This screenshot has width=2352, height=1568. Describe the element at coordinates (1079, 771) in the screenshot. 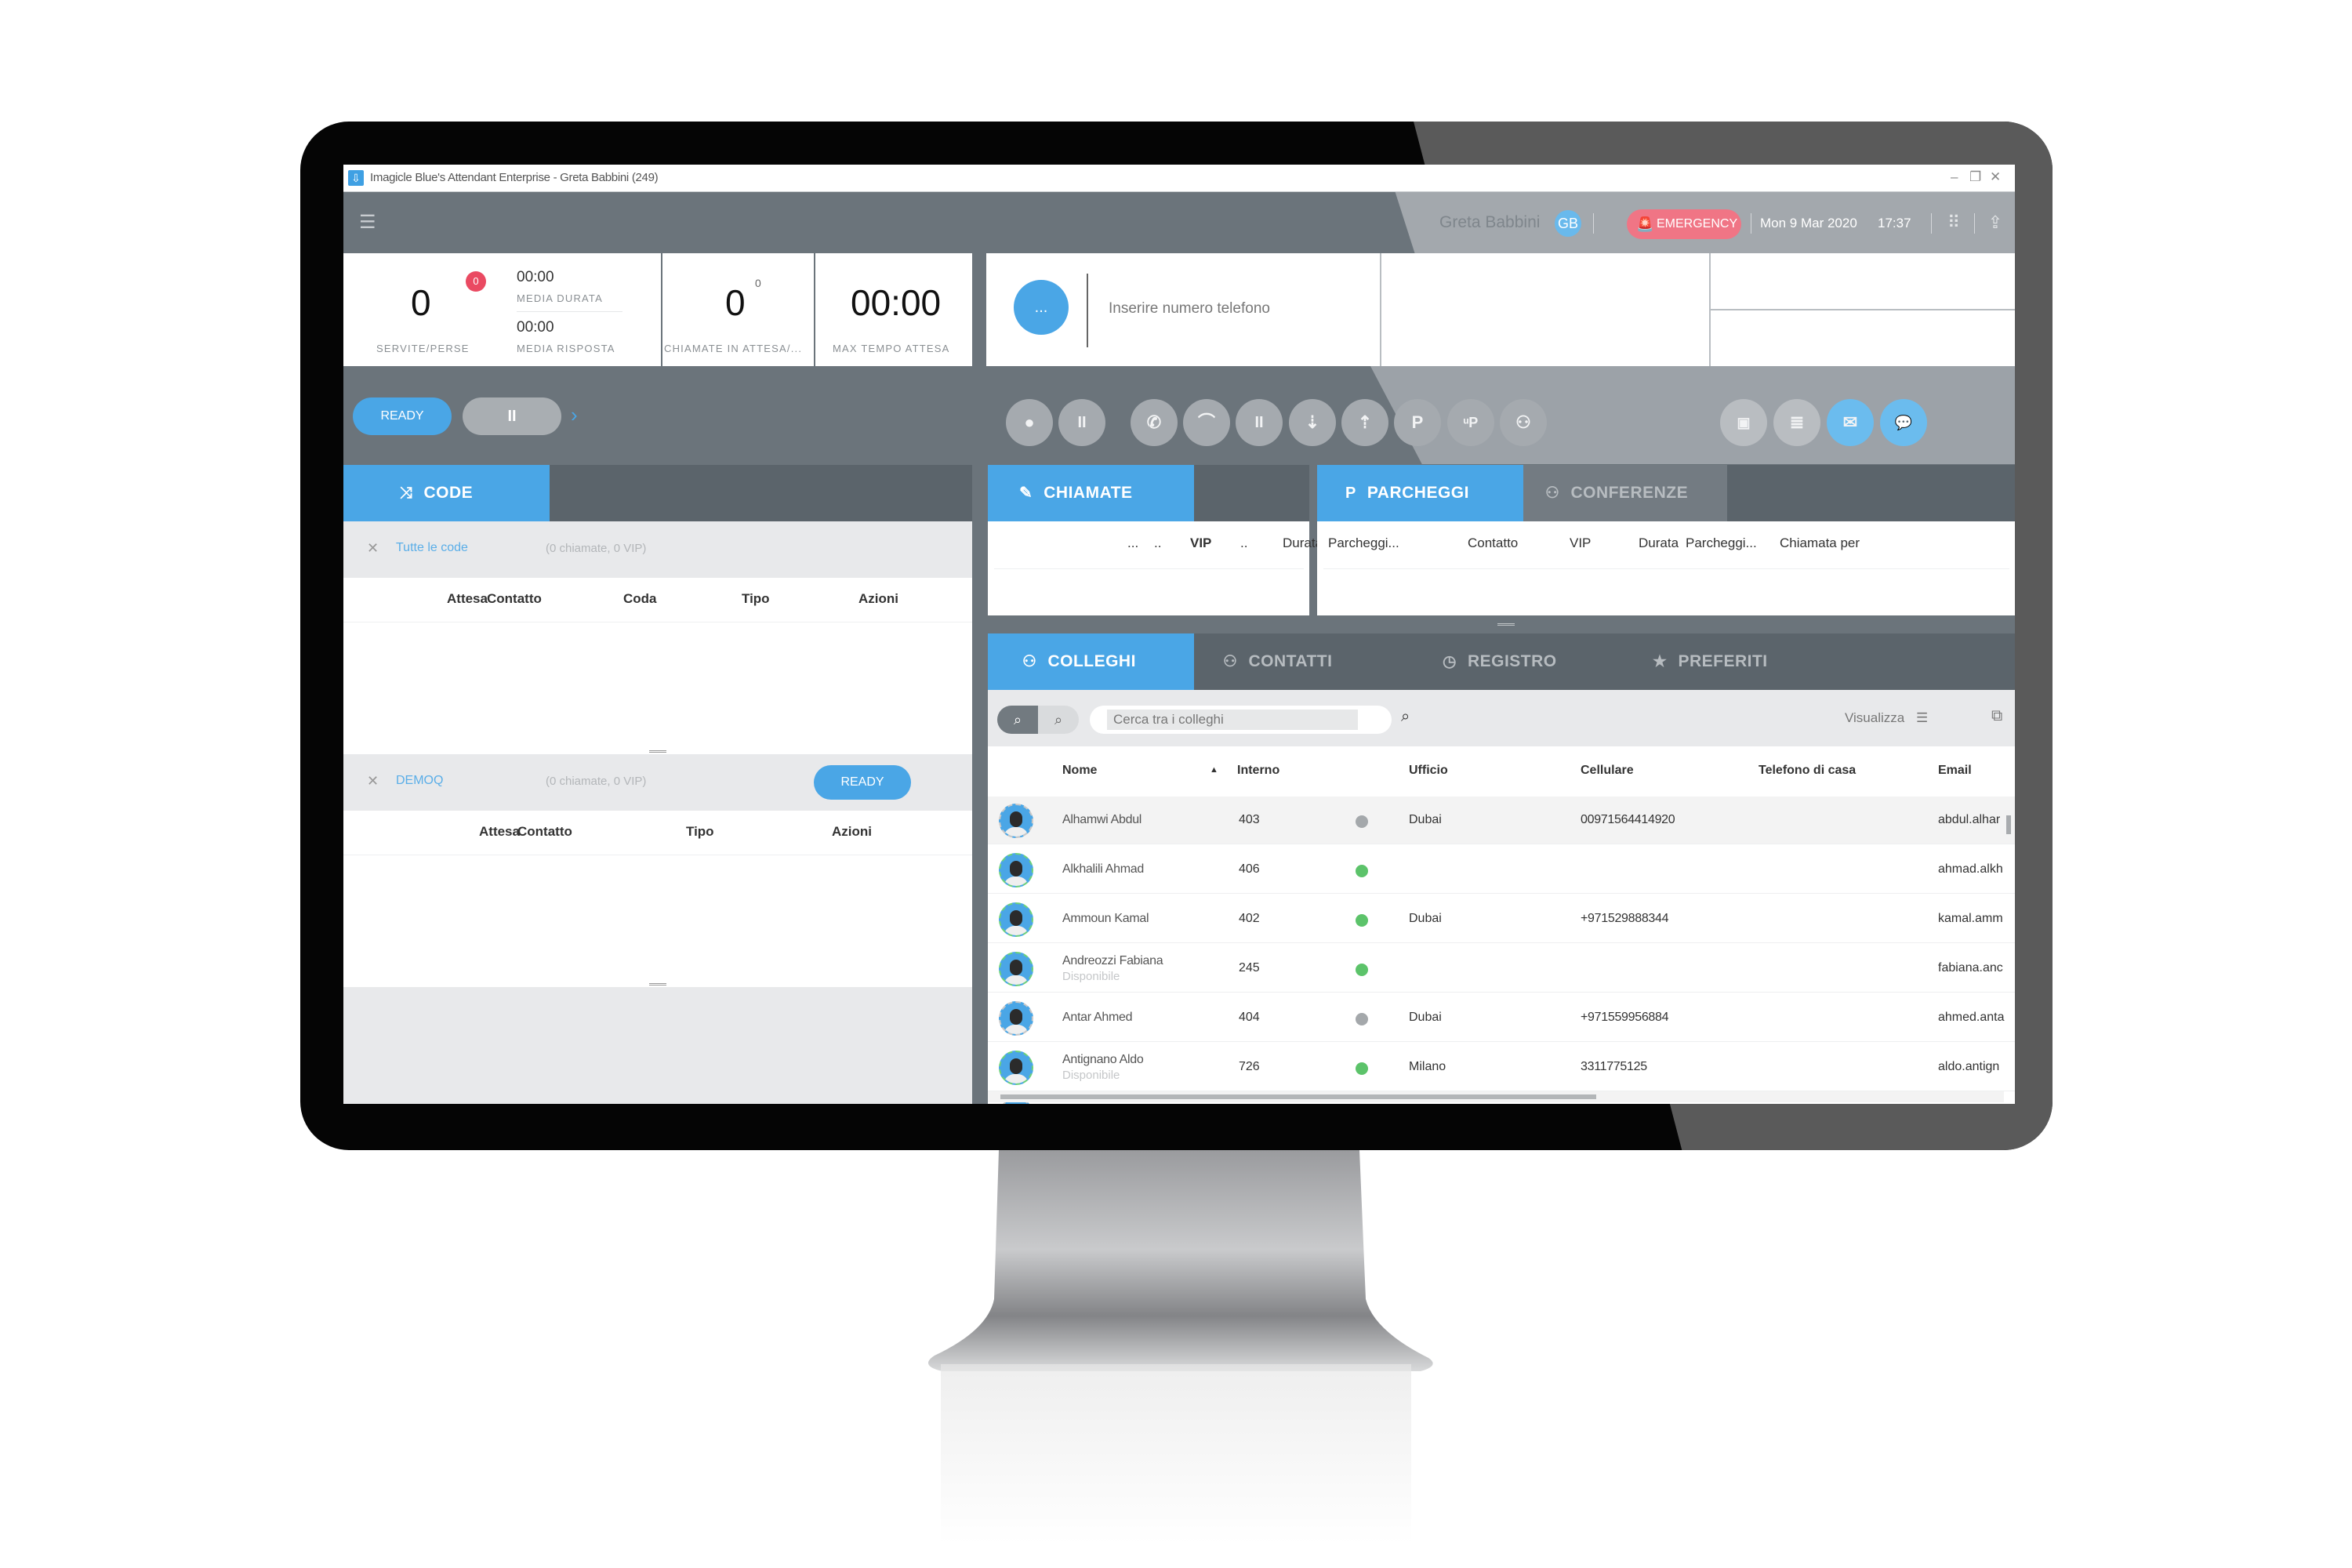

I see `column-header-nome: Nome` at that location.